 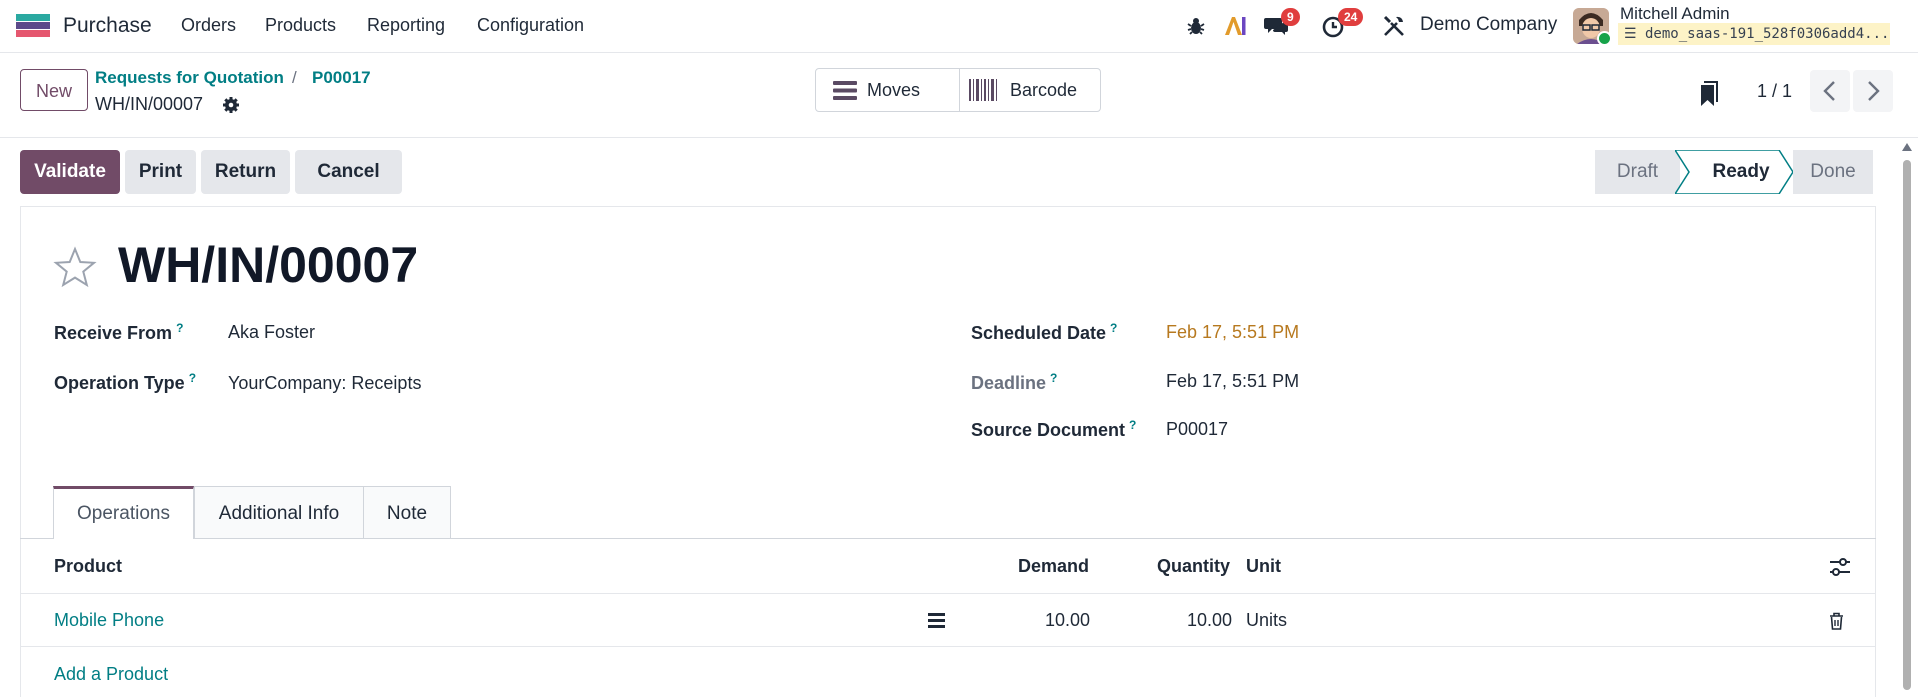 What do you see at coordinates (1233, 381) in the screenshot?
I see `deadline-value: Feb 17, 5:51 PM` at bounding box center [1233, 381].